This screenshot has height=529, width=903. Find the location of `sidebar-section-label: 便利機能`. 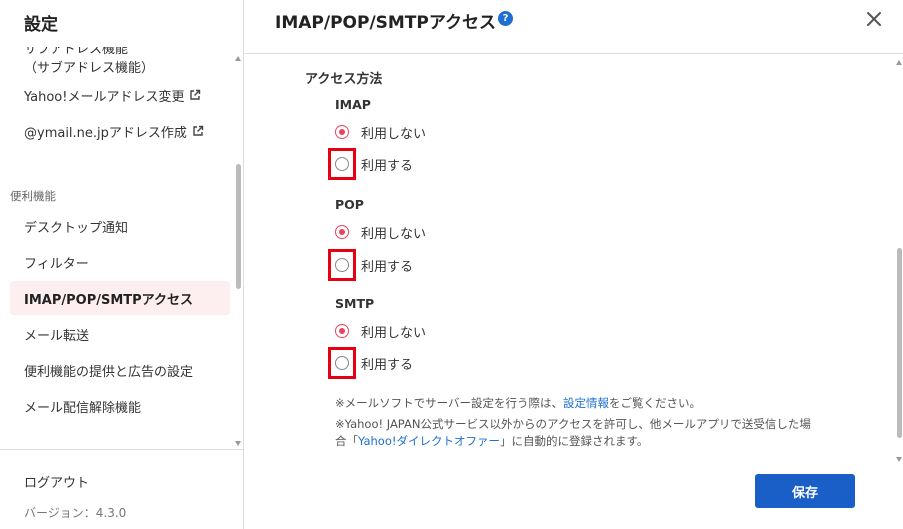

sidebar-section-label: 便利機能 is located at coordinates (33, 196).